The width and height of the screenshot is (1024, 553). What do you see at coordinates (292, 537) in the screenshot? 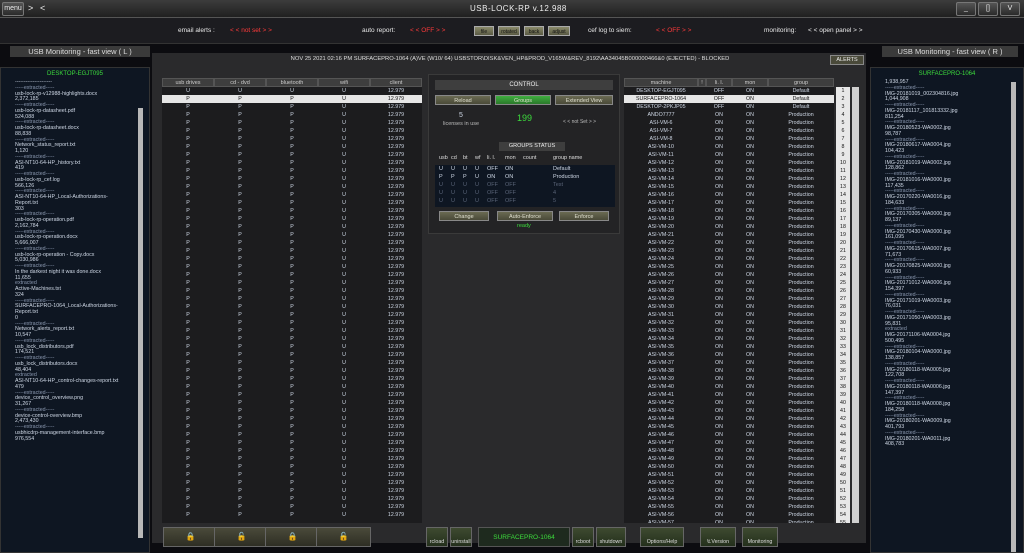
I see `lock-icon: 🔒` at bounding box center [292, 537].